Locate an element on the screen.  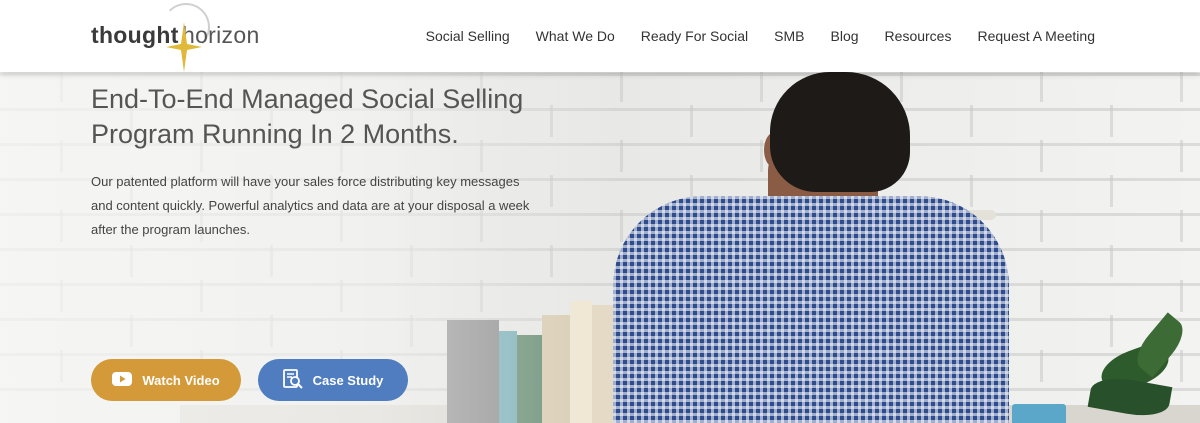
youtube-play-icon is located at coordinates (122, 380).